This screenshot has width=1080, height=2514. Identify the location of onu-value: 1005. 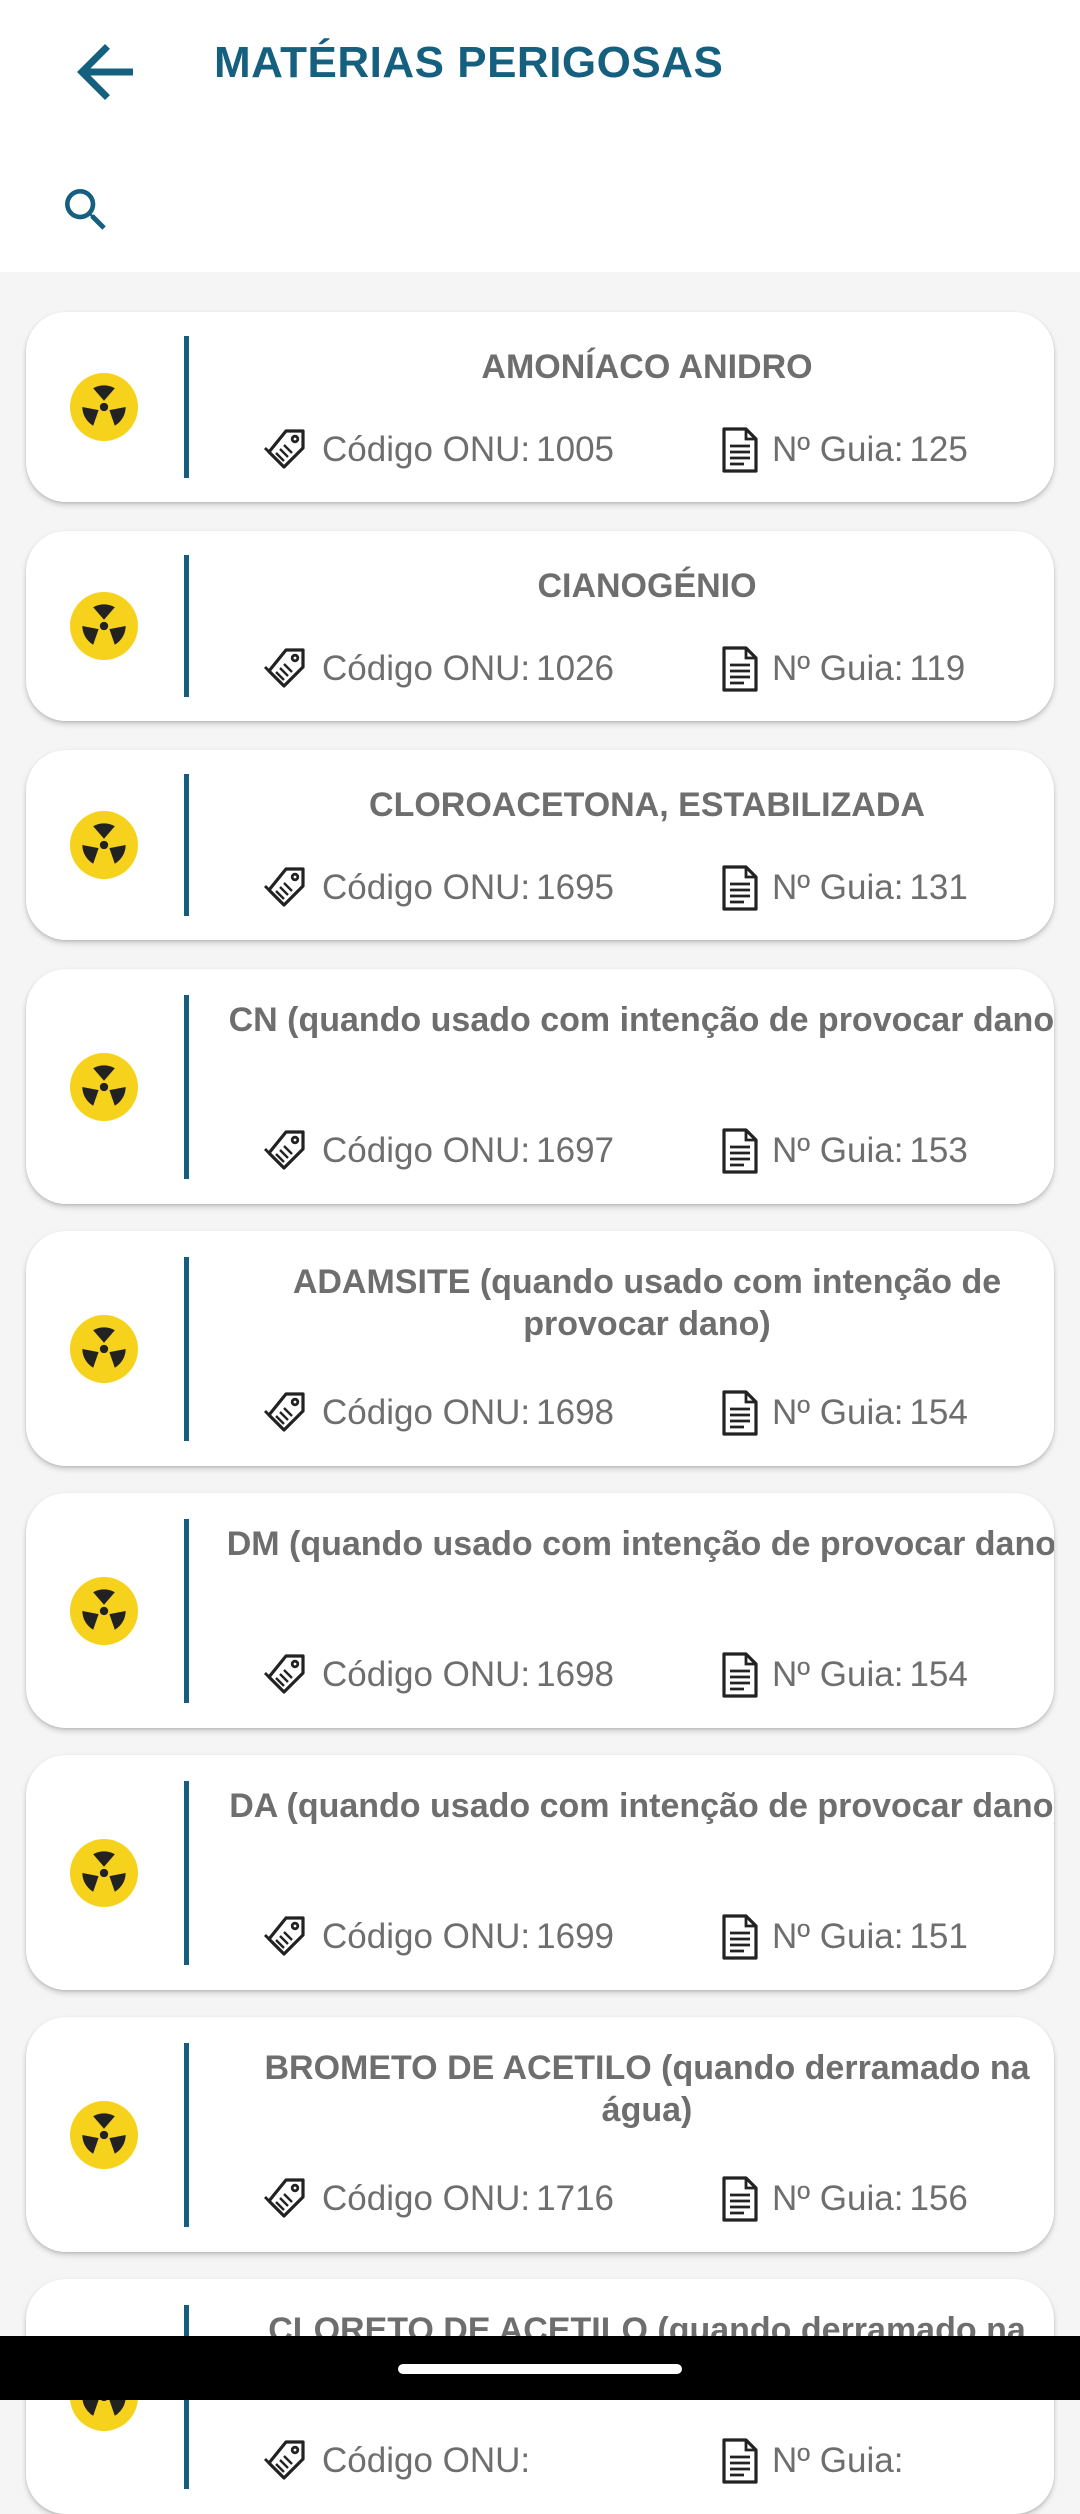
(575, 449).